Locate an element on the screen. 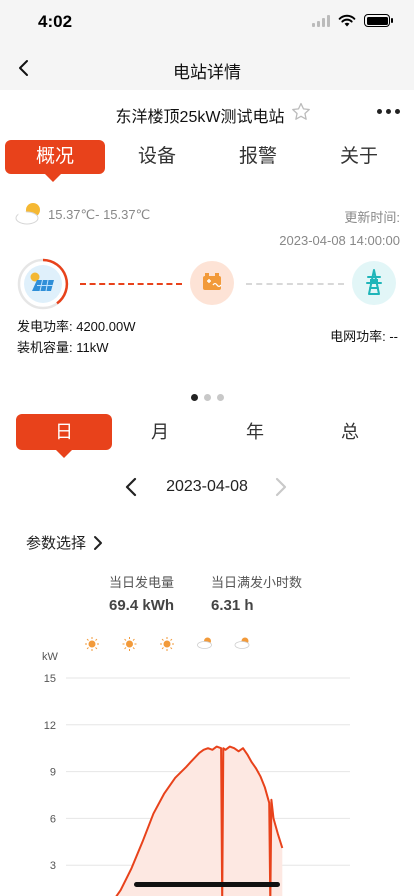 The width and height of the screenshot is (414, 896). status-icons is located at coordinates (352, 20).